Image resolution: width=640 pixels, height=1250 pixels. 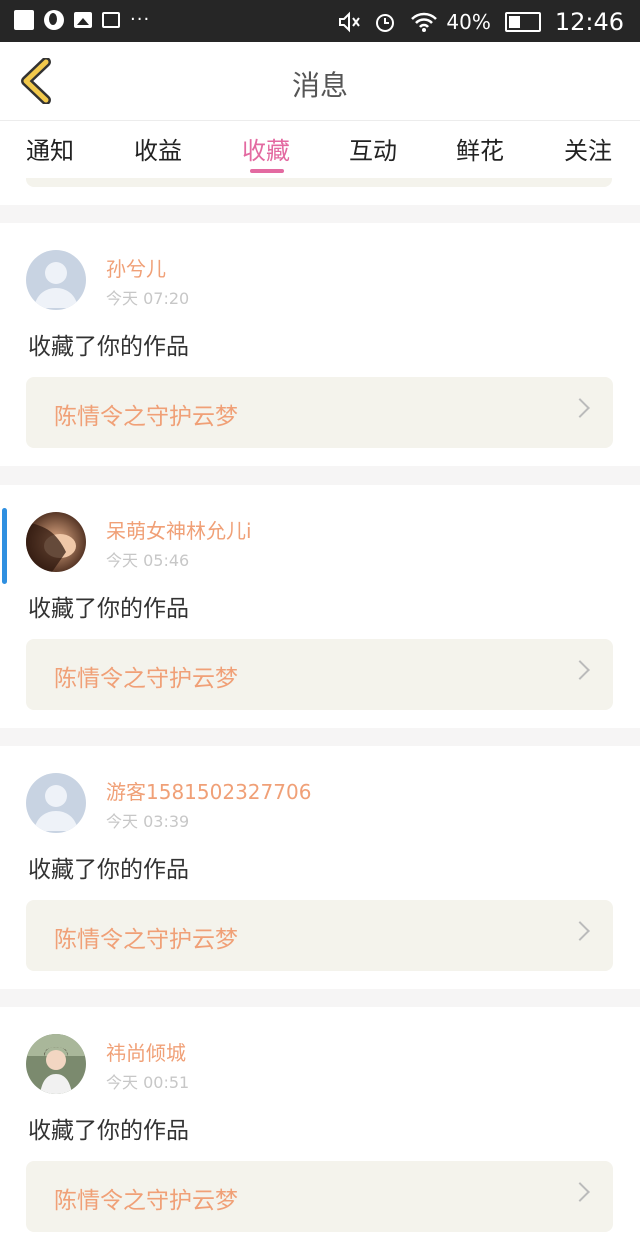 I want to click on list-top-spacer, so click(x=320, y=195).